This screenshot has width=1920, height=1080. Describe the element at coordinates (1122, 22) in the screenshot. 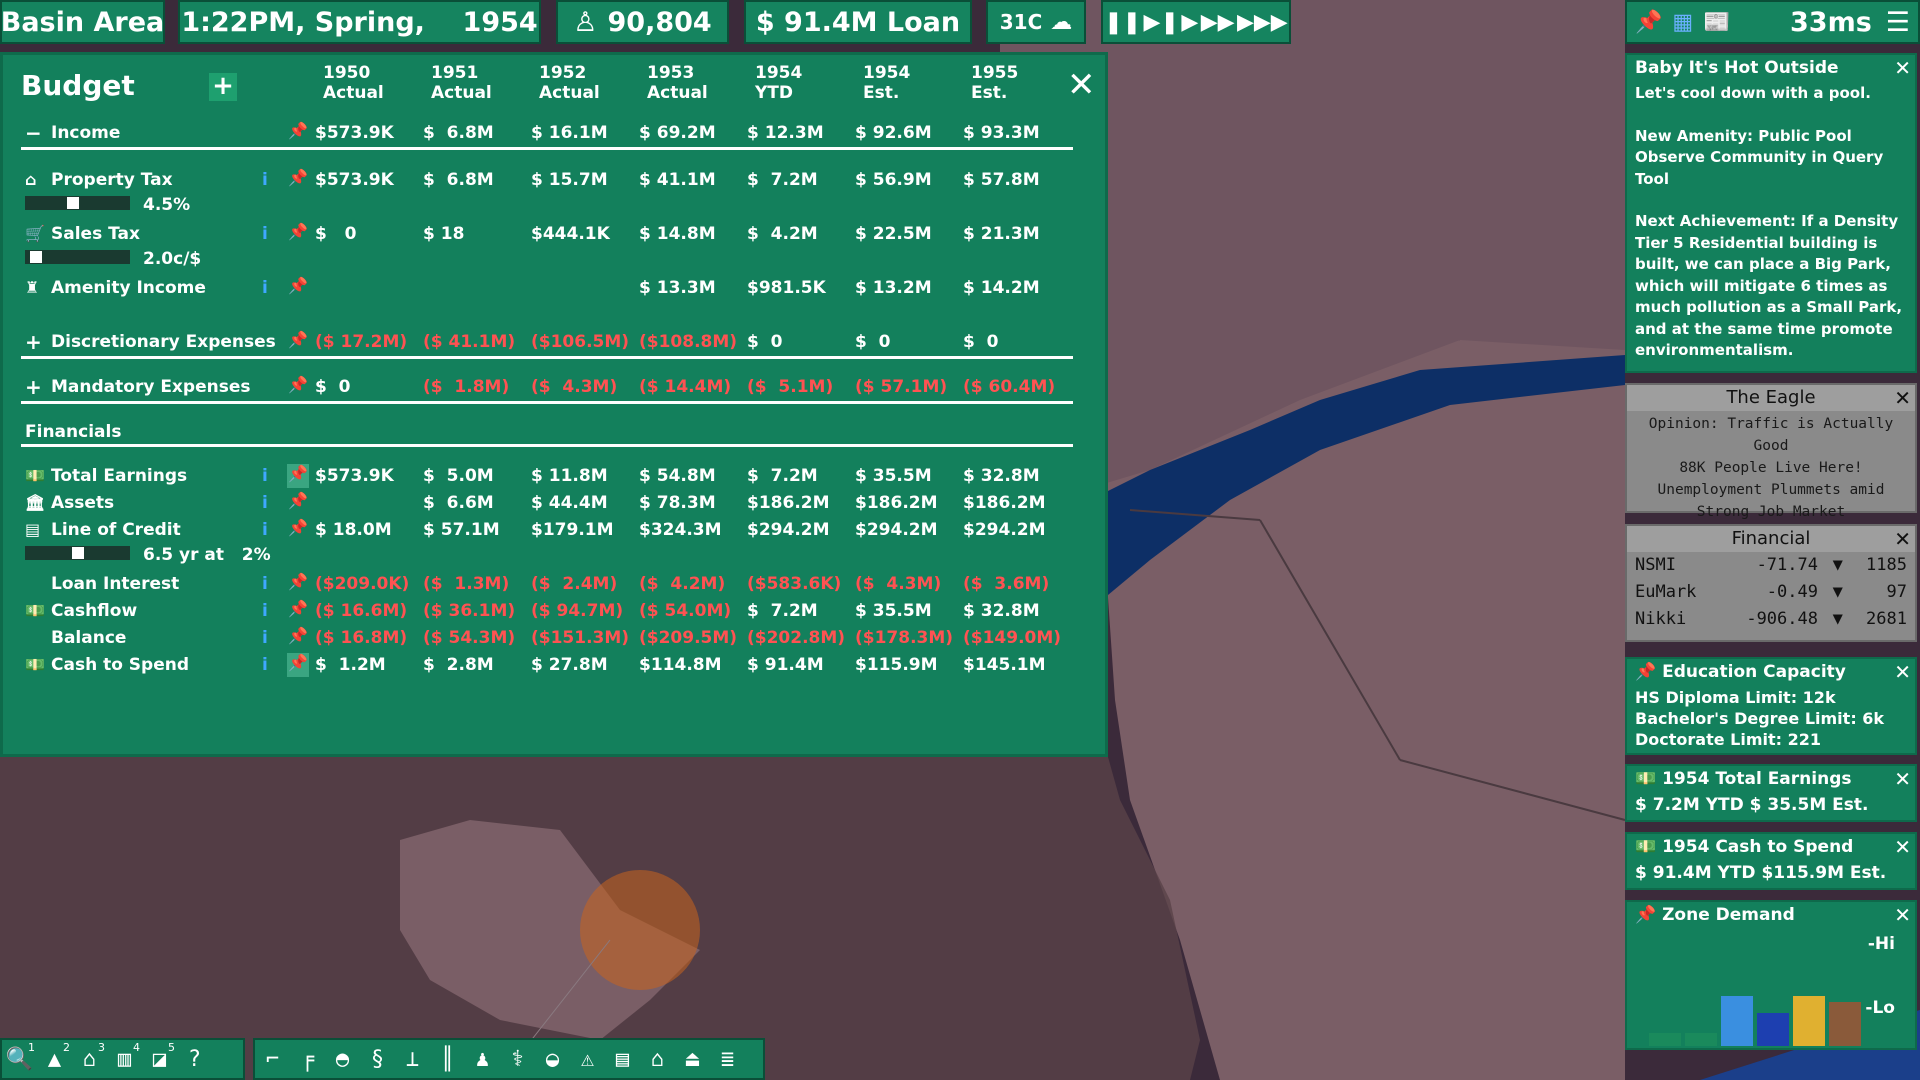

I see `pause-icon: ❚❚` at that location.